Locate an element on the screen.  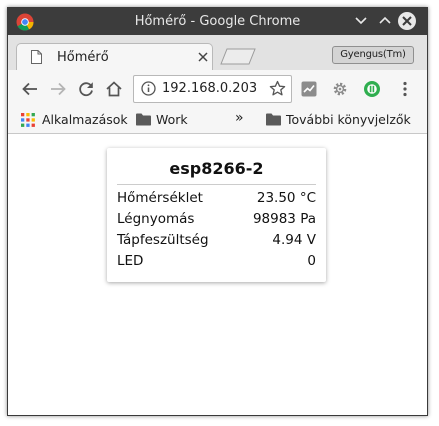
reading-label: Tápfeszültség is located at coordinates (163, 240).